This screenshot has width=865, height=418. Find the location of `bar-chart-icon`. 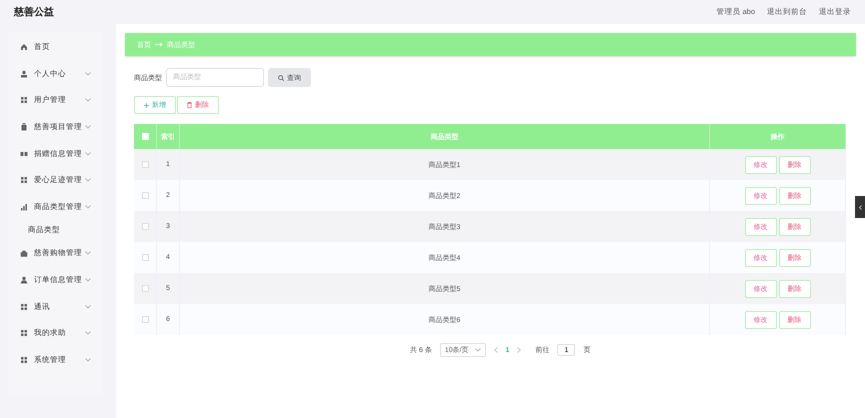

bar-chart-icon is located at coordinates (24, 206).